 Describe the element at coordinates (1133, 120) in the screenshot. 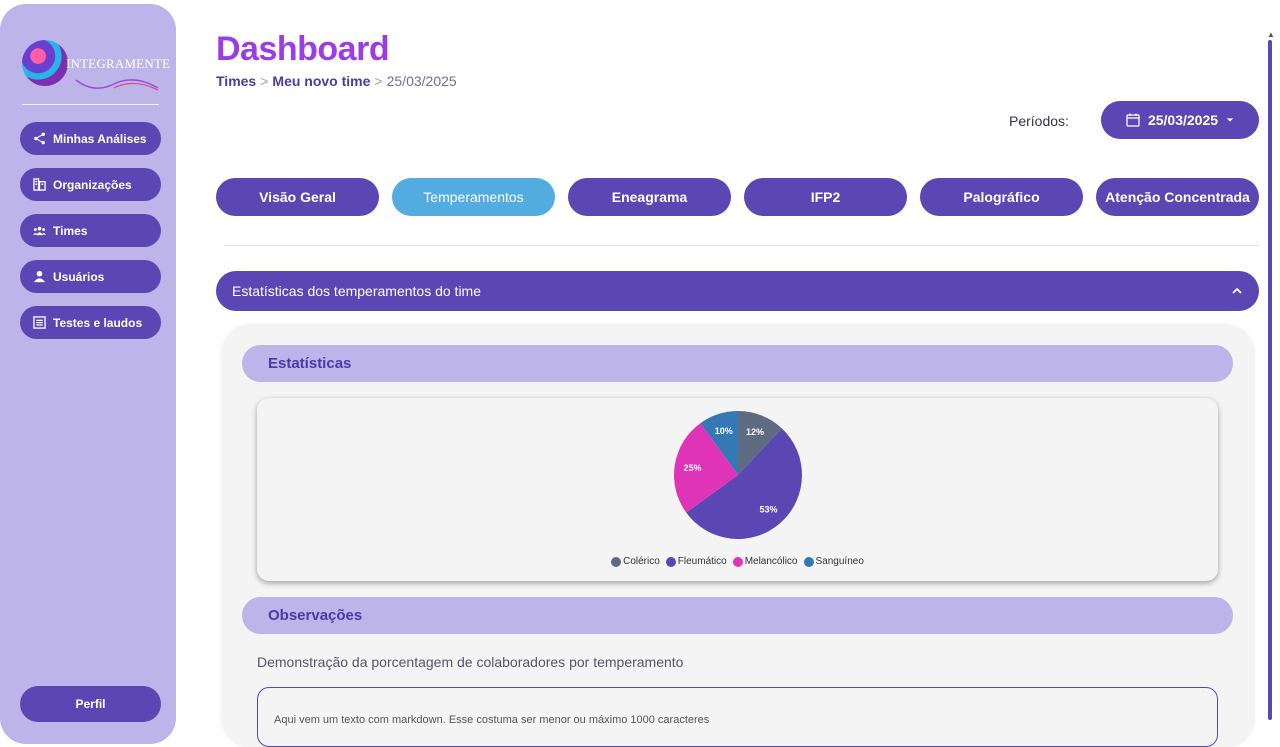

I see `calendar-icon` at that location.